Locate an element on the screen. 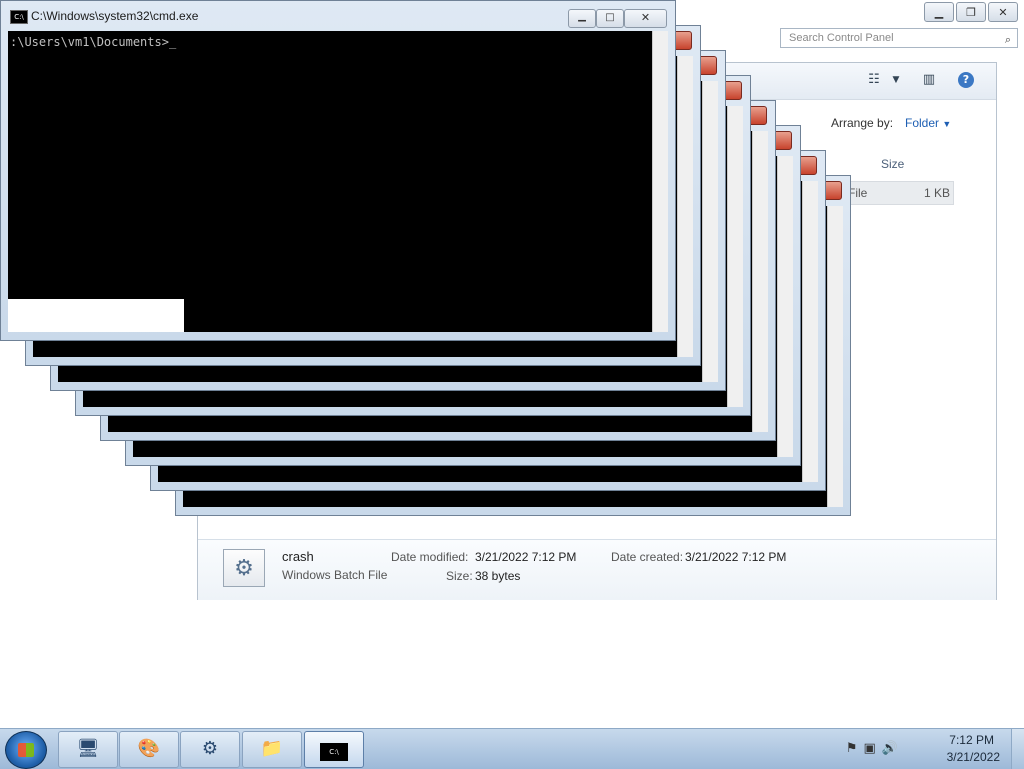 The width and height of the screenshot is (1024, 769). search-icon: ⌕ is located at coordinates (1008, 40).